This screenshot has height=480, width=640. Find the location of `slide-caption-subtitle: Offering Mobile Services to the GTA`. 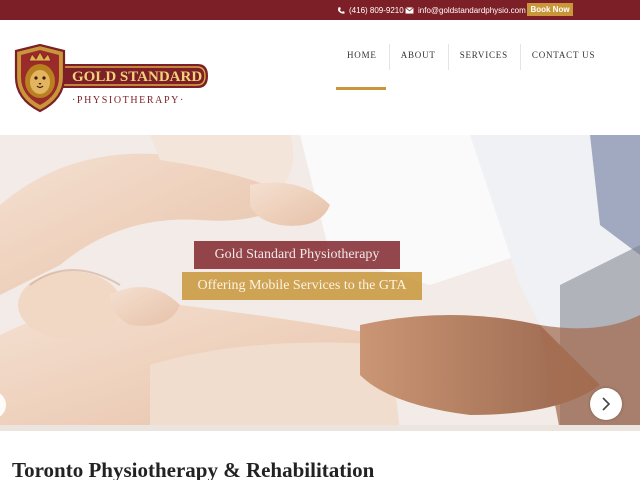

slide-caption-subtitle: Offering Mobile Services to the GTA is located at coordinates (302, 286).